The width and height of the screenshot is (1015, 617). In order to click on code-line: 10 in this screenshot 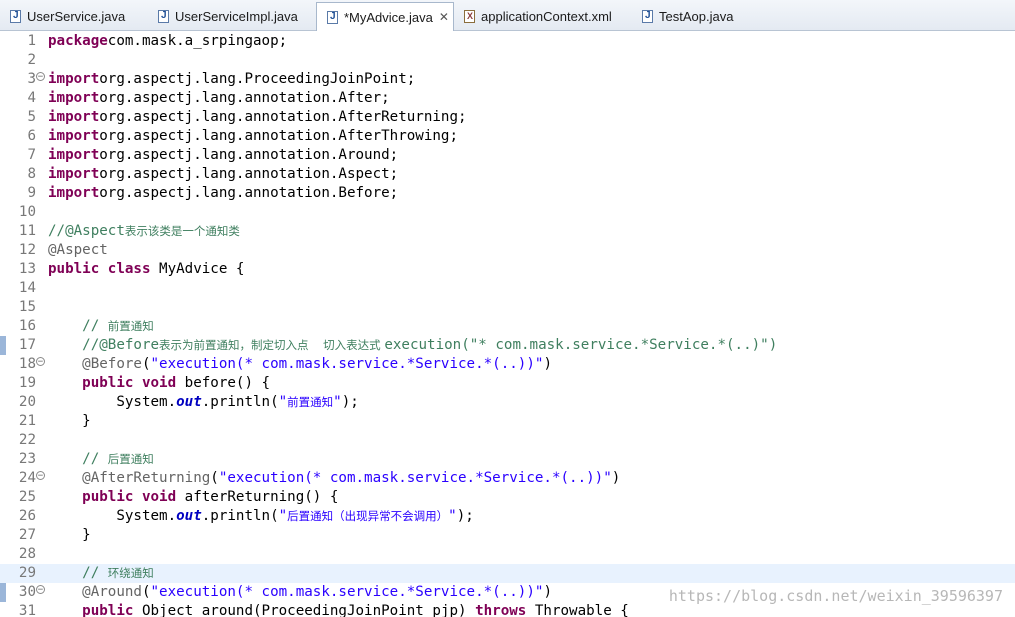, I will do `click(507, 212)`.